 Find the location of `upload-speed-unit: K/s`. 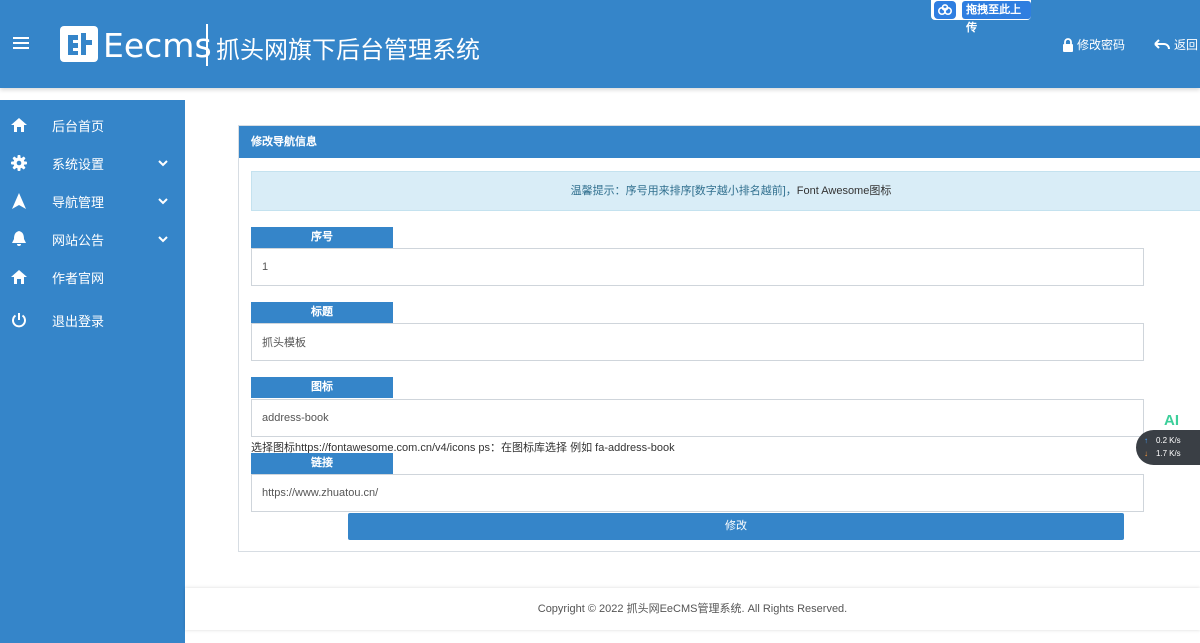

upload-speed-unit: K/s is located at coordinates (1175, 440).